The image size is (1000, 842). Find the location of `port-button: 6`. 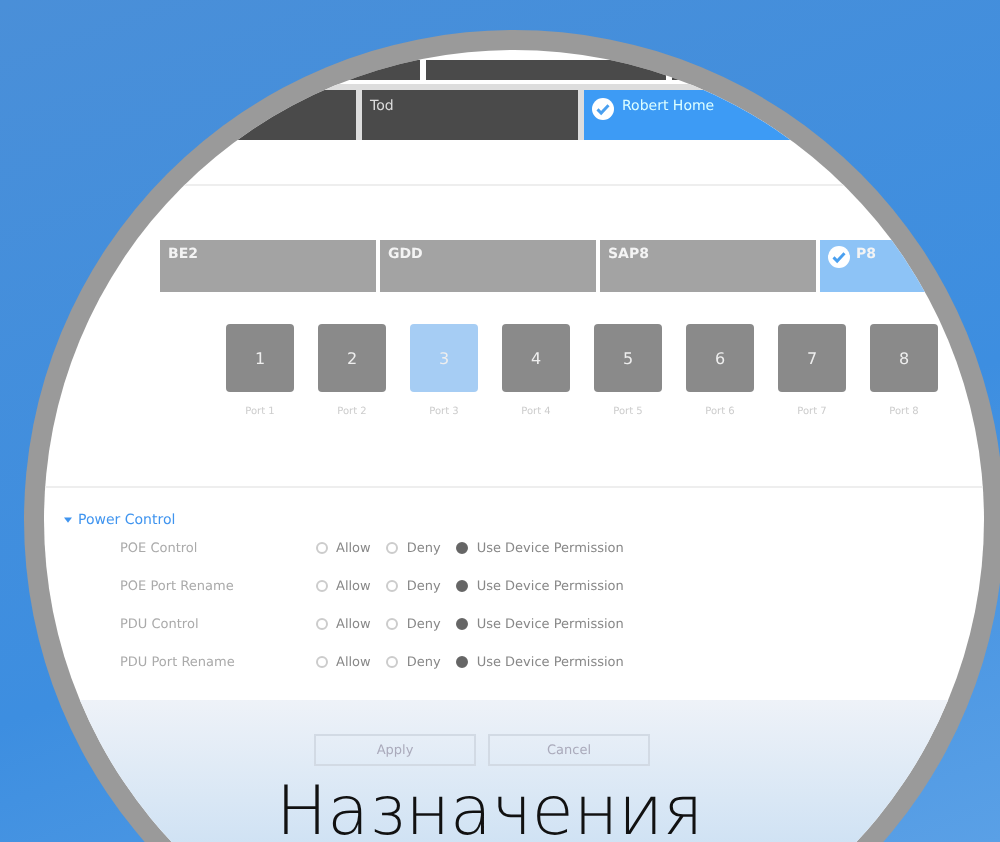

port-button: 6 is located at coordinates (720, 358).